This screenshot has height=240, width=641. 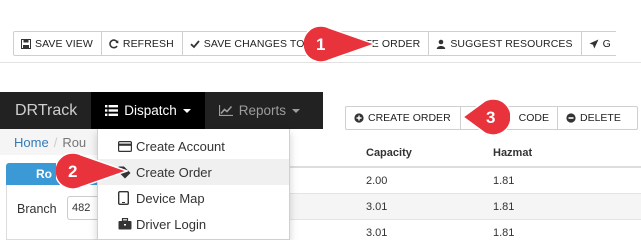 I want to click on save-view-button: SAVE VIEW, so click(x=57, y=43).